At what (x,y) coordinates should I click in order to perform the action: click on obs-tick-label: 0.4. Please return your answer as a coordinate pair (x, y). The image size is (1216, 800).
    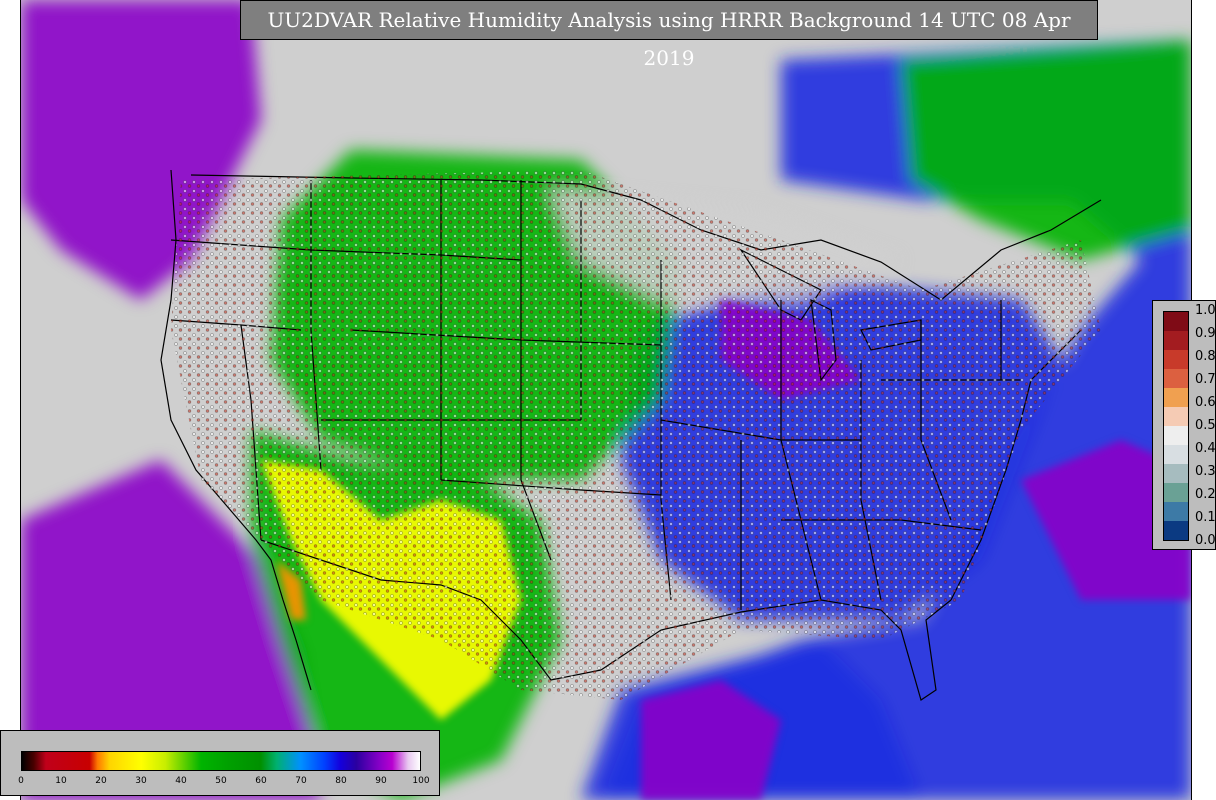
    Looking at the image, I should click on (1205, 448).